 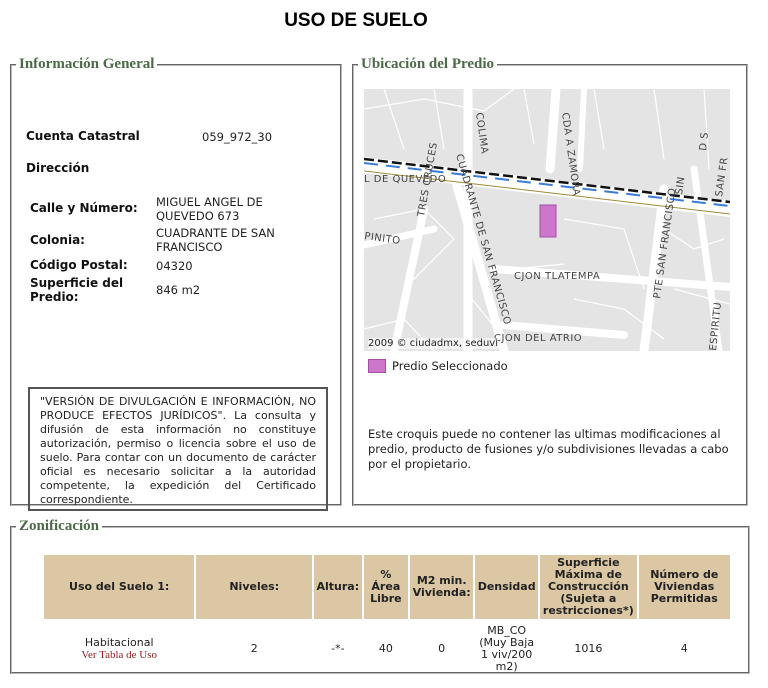 I want to click on header-area-libre: % Área Libre, so click(x=386, y=587).